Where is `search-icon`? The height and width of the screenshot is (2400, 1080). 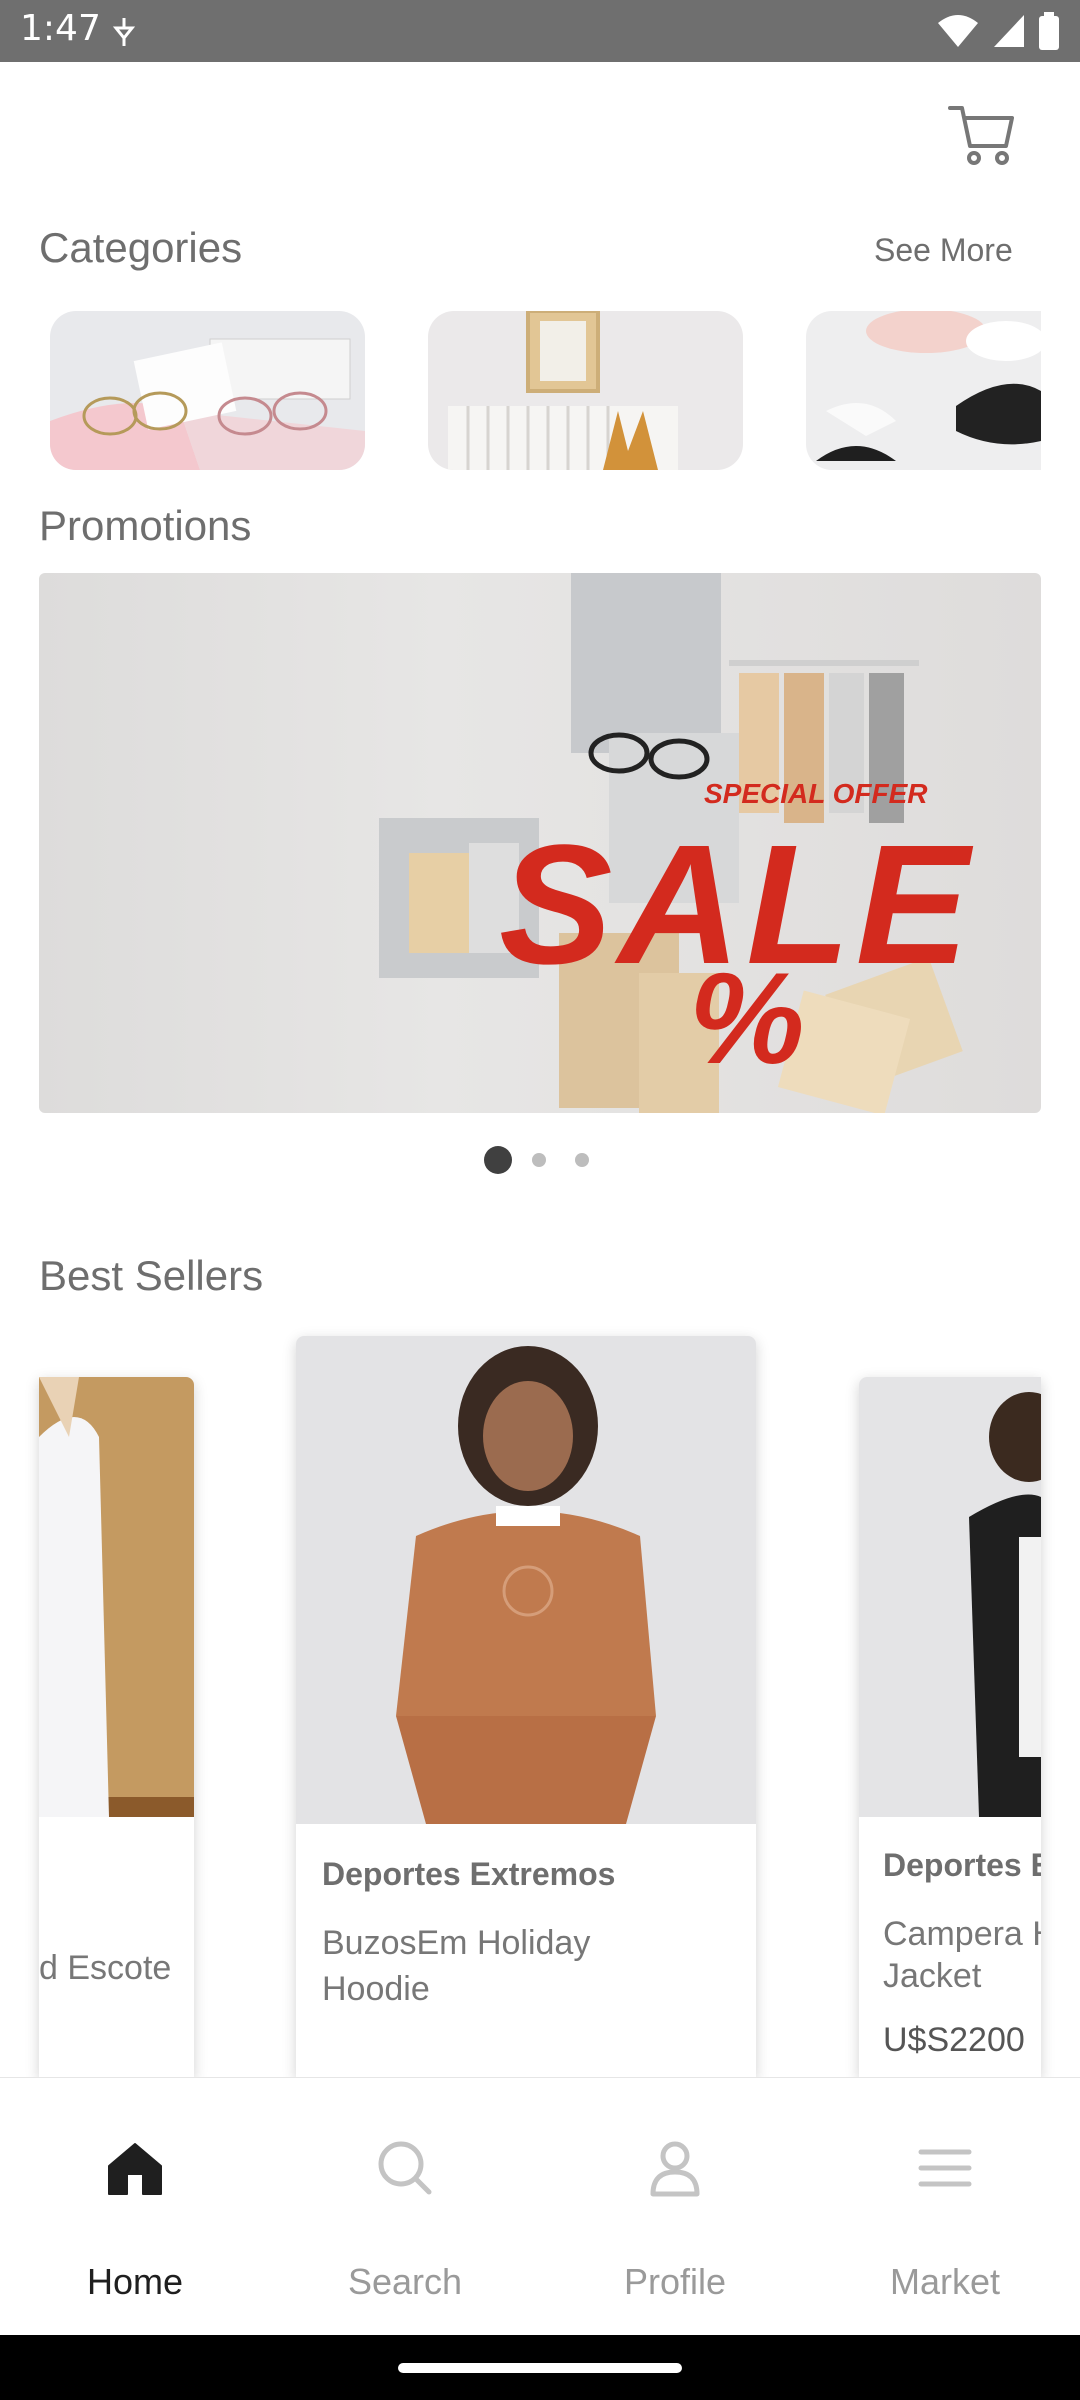 search-icon is located at coordinates (405, 2168).